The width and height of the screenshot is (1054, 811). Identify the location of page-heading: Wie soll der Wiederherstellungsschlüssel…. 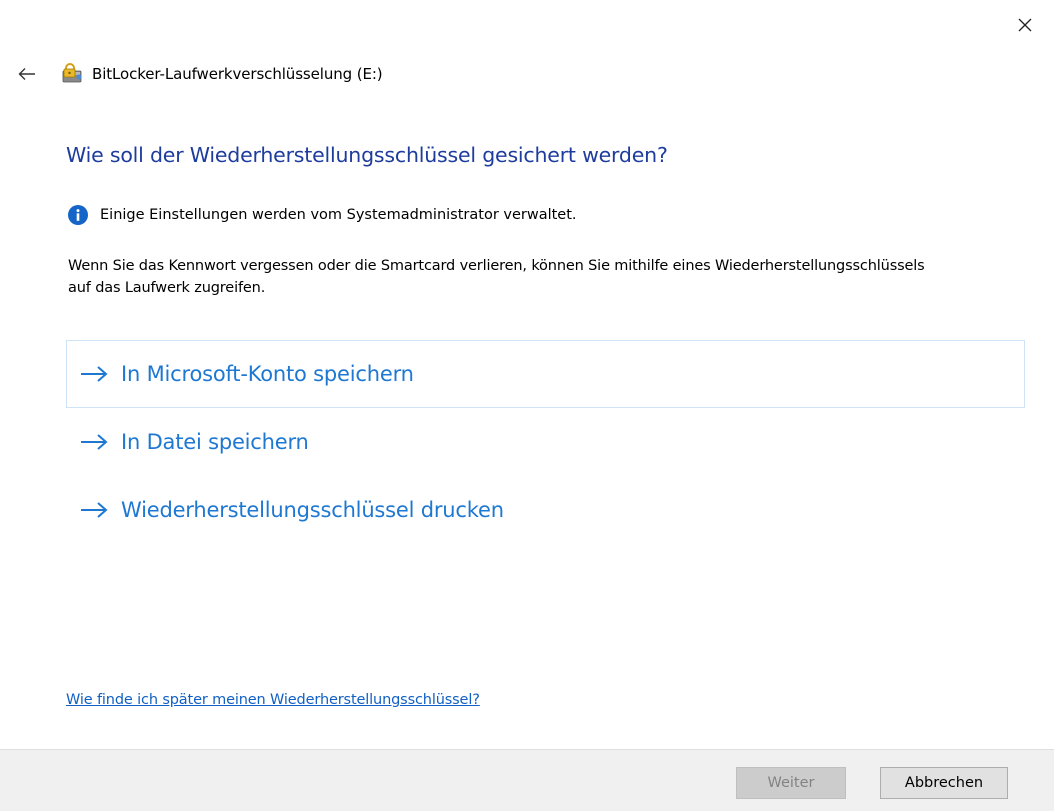
(367, 155).